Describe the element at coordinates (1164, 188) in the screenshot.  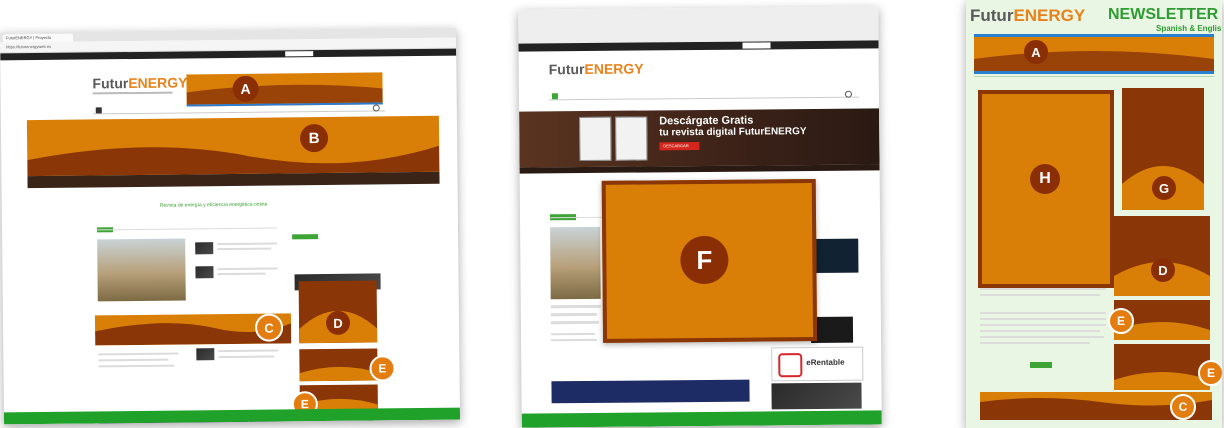
I see `marker-g-badge: G` at that location.